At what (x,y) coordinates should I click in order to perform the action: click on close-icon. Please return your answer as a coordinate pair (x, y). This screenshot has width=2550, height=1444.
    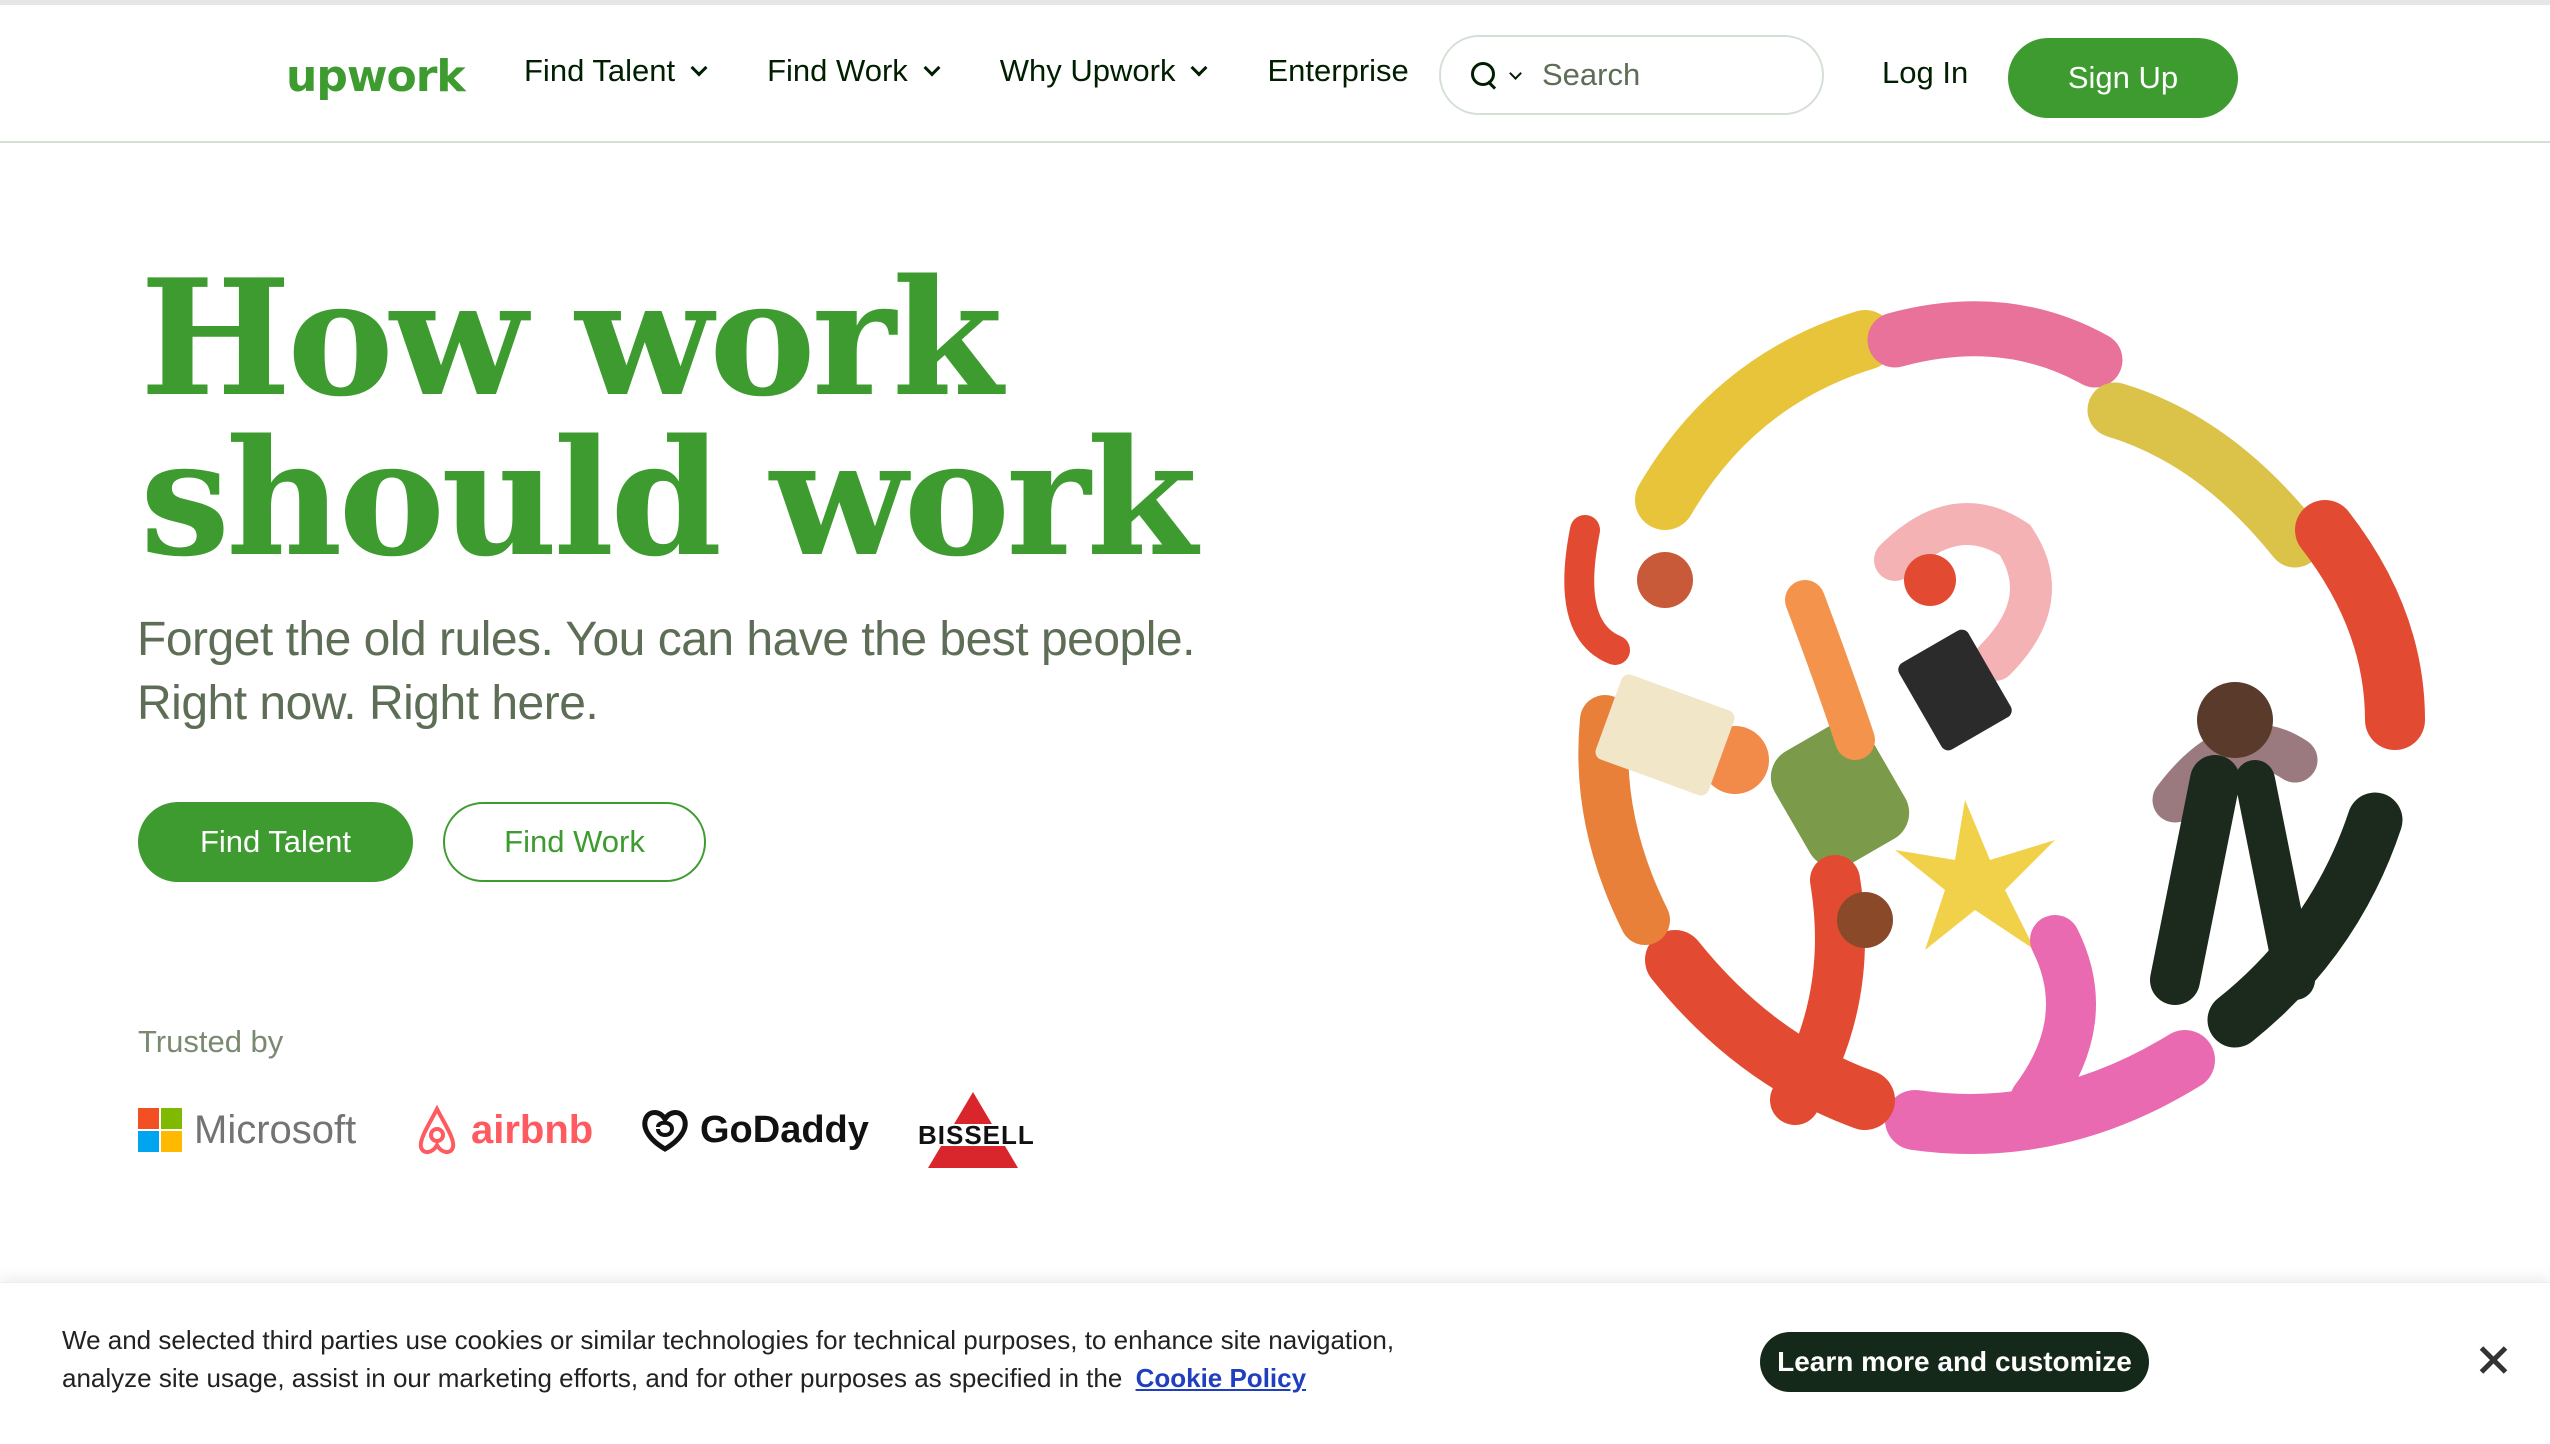
    Looking at the image, I should click on (2493, 1360).